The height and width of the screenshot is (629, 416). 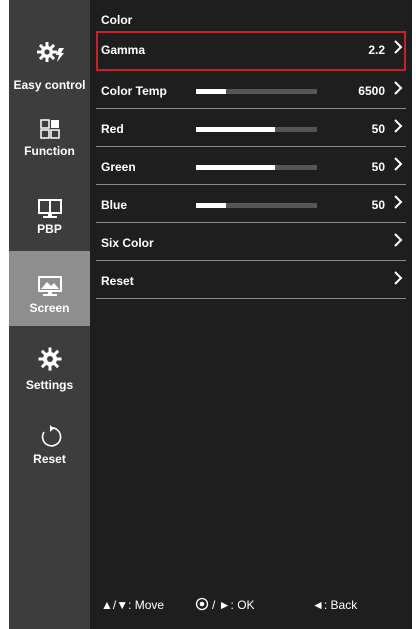 I want to click on menu-row-color-temp: Color Temp 6500, so click(x=251, y=90).